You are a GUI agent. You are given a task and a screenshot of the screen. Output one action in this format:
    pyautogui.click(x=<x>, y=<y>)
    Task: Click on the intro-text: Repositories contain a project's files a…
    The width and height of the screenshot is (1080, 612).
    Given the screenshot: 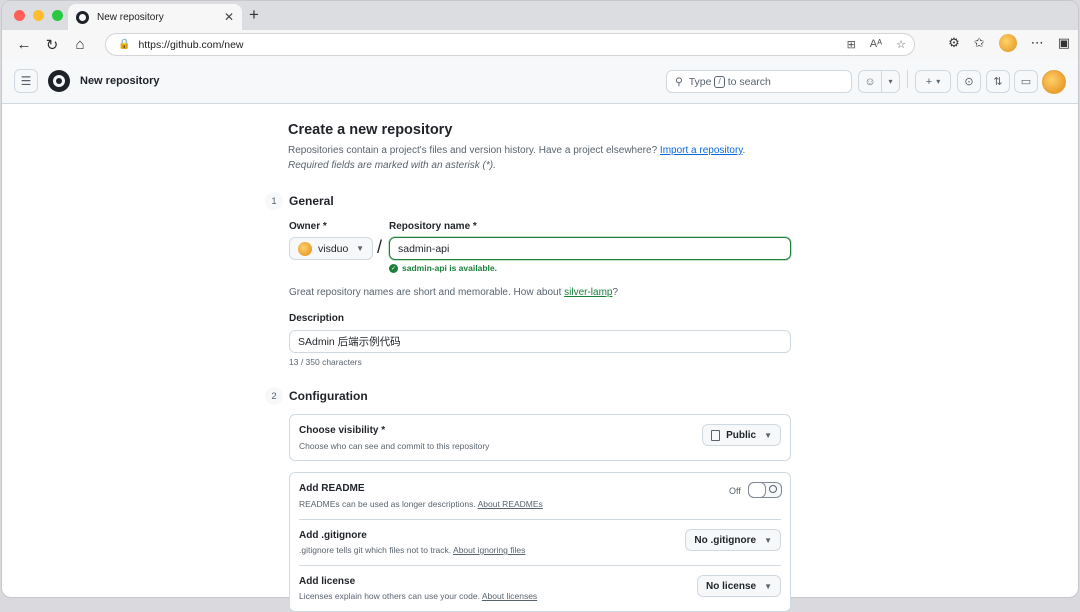 What is the action you would take?
    pyautogui.click(x=540, y=150)
    